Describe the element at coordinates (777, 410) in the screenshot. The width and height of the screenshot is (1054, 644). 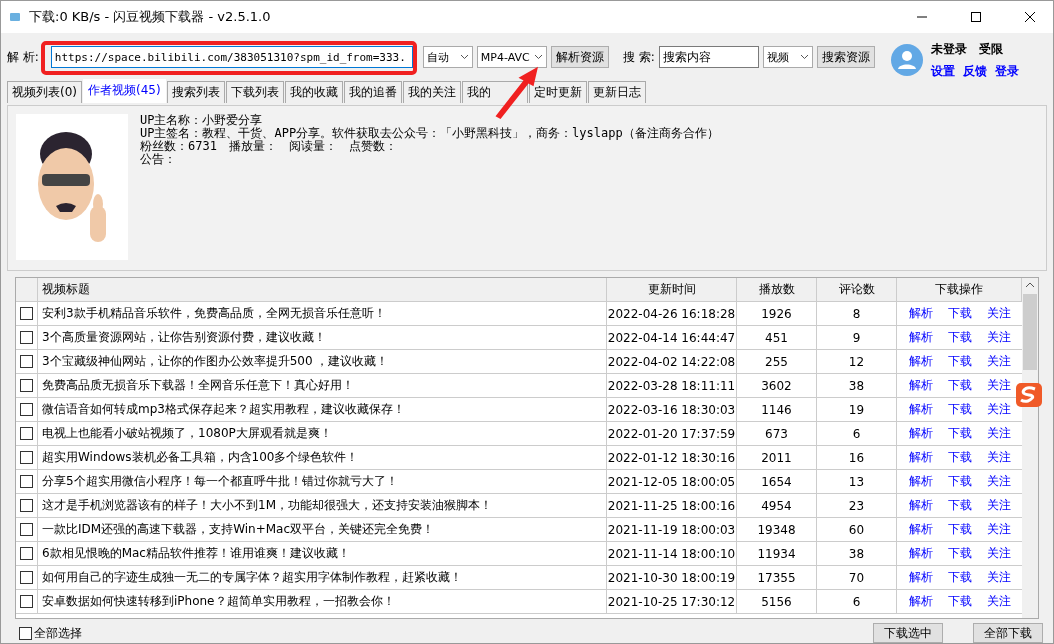
I see `plays-cell: 1146` at that location.